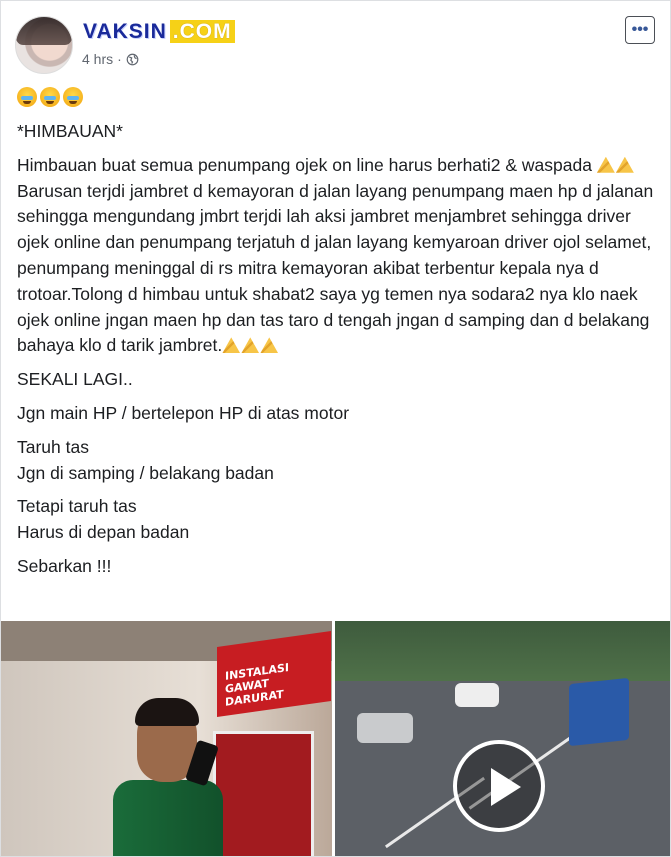 The image size is (671, 857). I want to click on post-meta: 4 hrs ·, so click(110, 59).